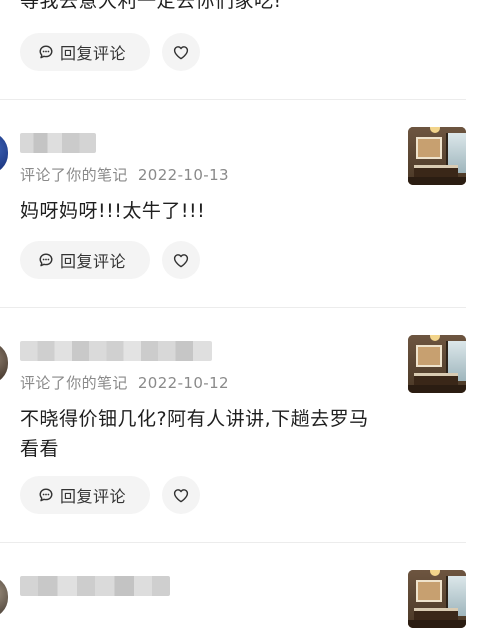  Describe the element at coordinates (183, 383) in the screenshot. I see `comment-date: 2022-10-12` at that location.